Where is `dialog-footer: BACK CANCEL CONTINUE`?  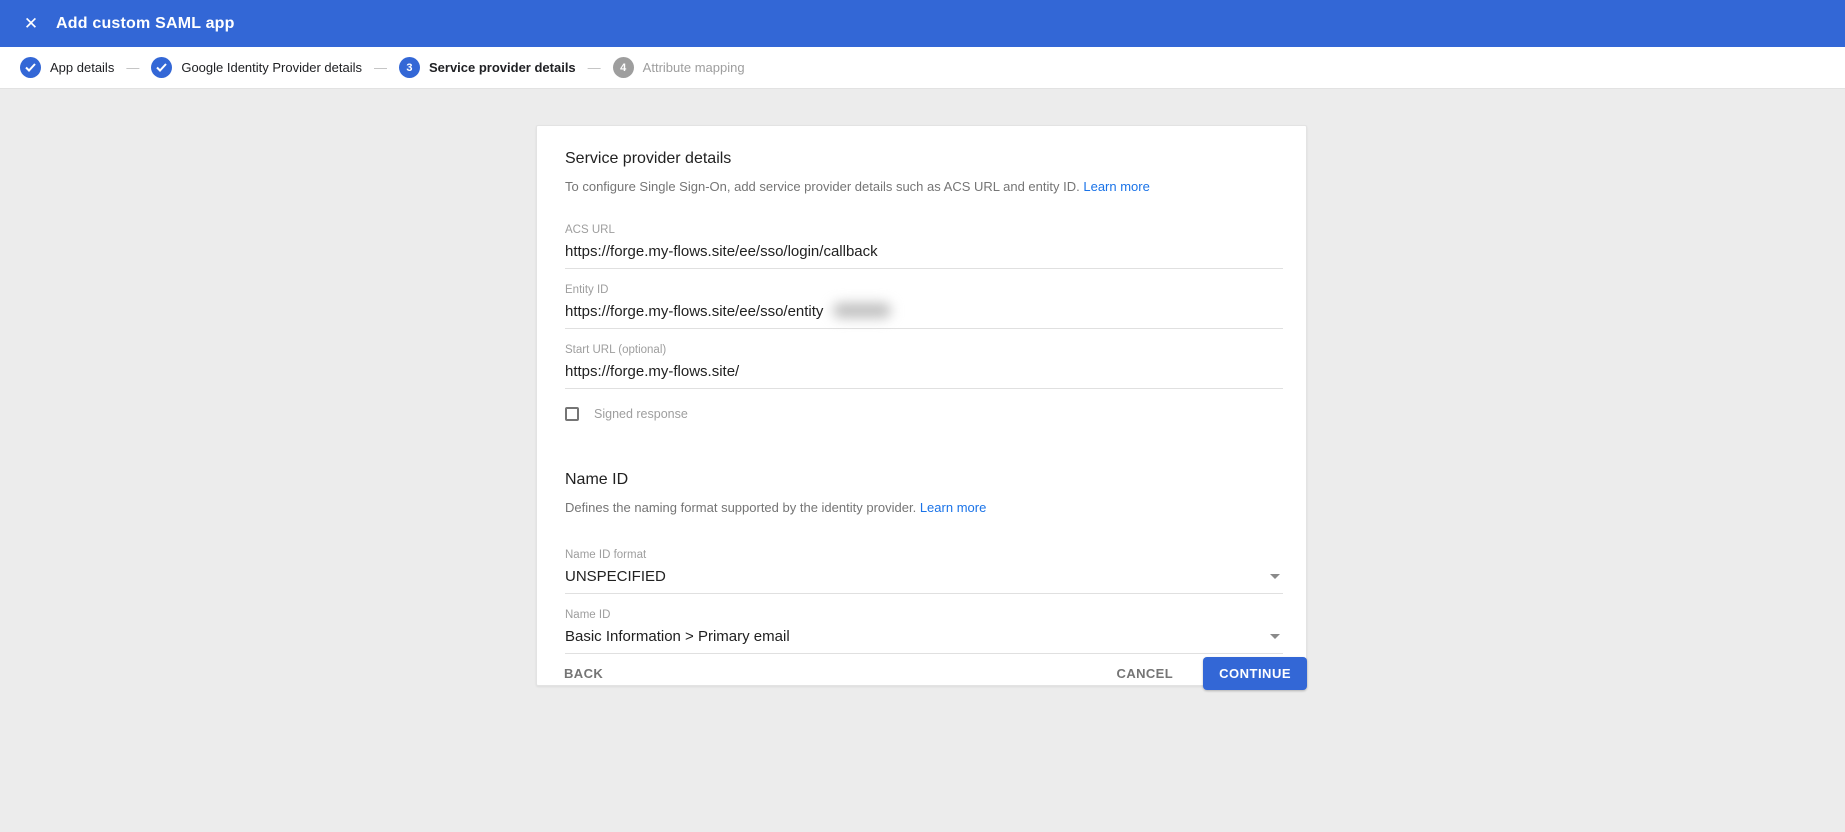
dialog-footer: BACK CANCEL CONTINUE is located at coordinates (921, 673).